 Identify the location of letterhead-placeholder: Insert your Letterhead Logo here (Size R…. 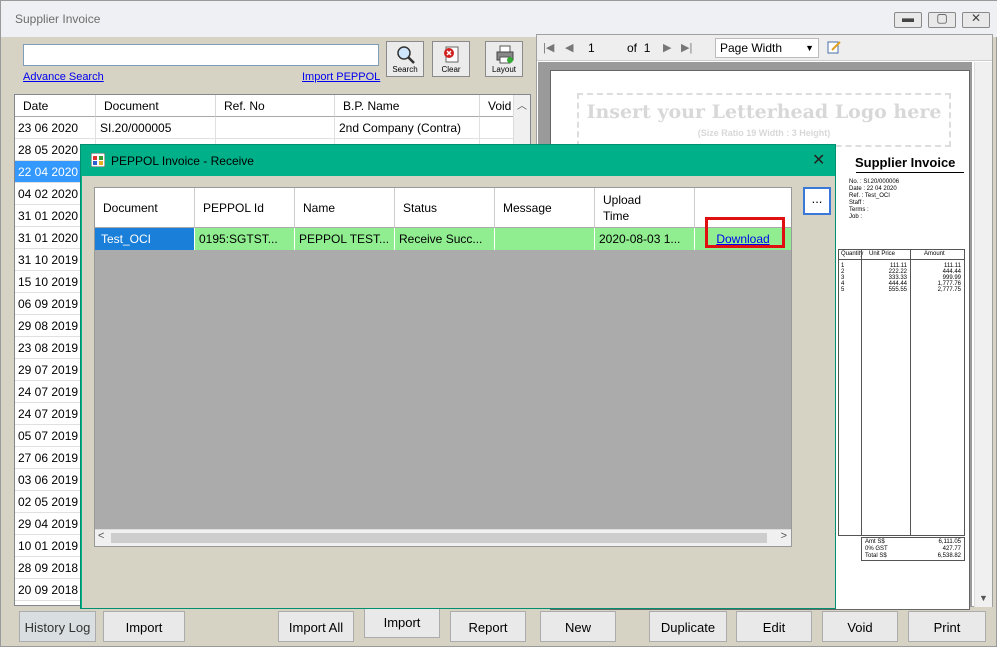
(764, 120).